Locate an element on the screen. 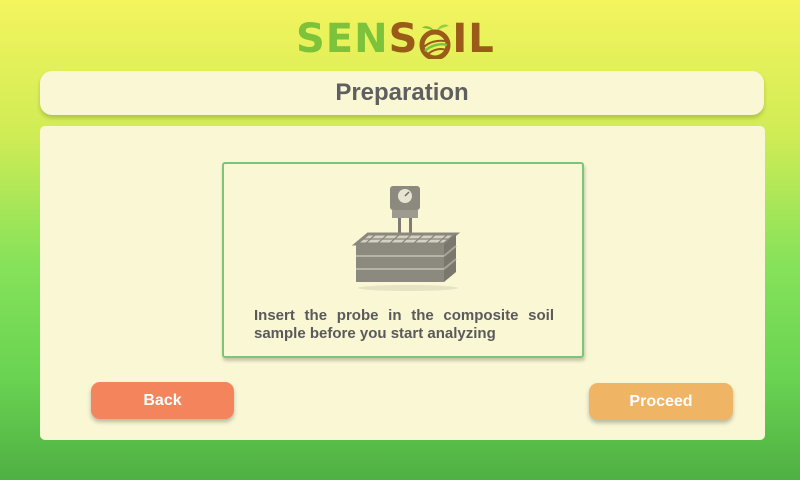 The width and height of the screenshot is (800, 480). soil-probe-in-tray-icon is located at coordinates (408, 238).